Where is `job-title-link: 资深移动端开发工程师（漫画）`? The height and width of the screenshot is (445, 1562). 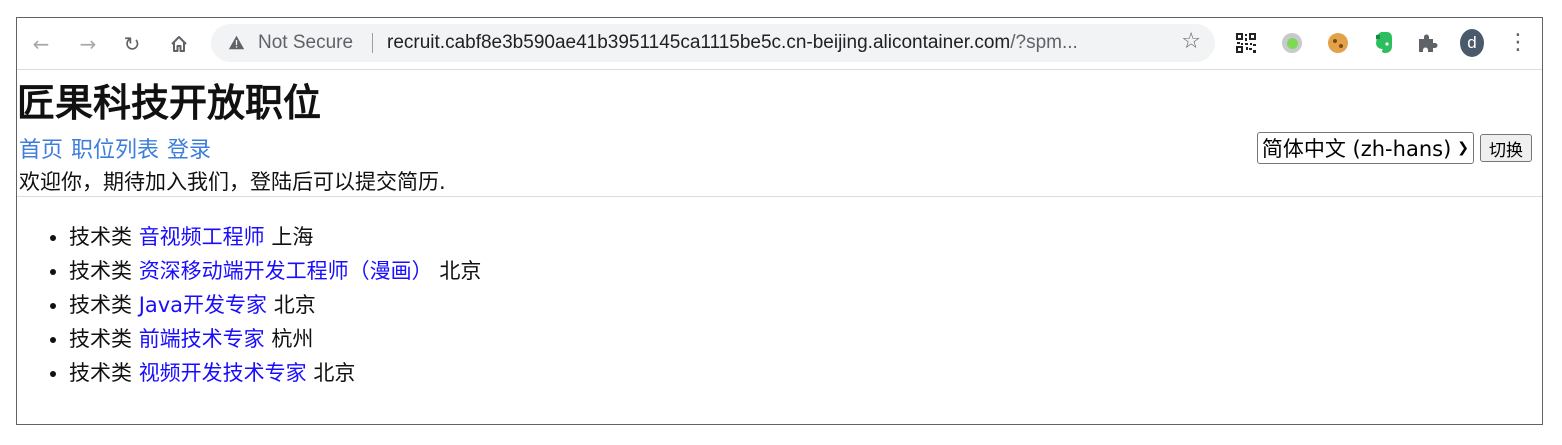
job-title-link: 资深移动端开发工程师（漫画） is located at coordinates (286, 271).